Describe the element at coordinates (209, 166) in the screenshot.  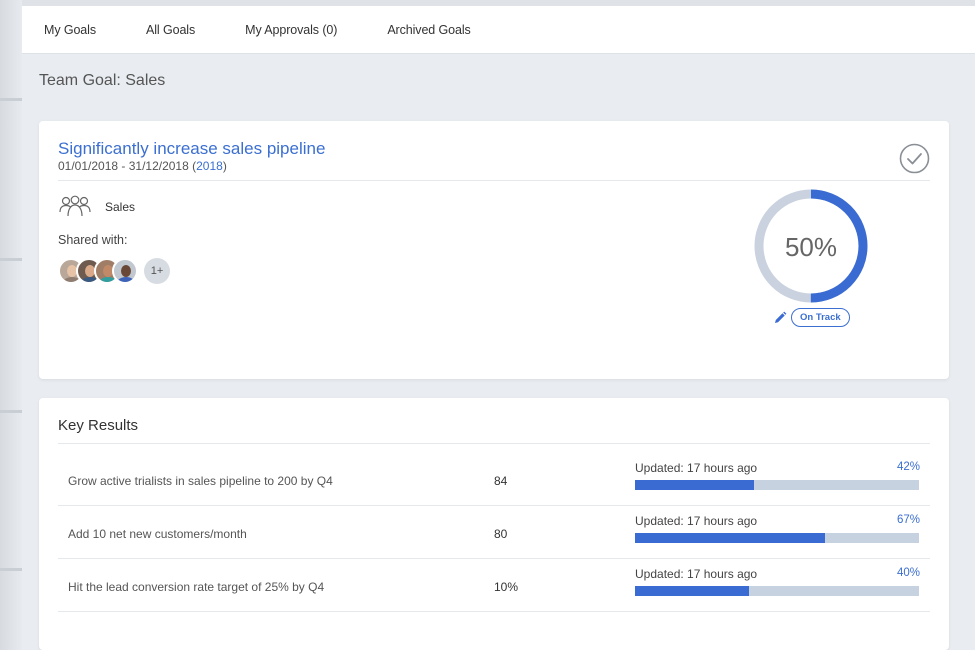
I see `goal-year-link: 2018` at that location.